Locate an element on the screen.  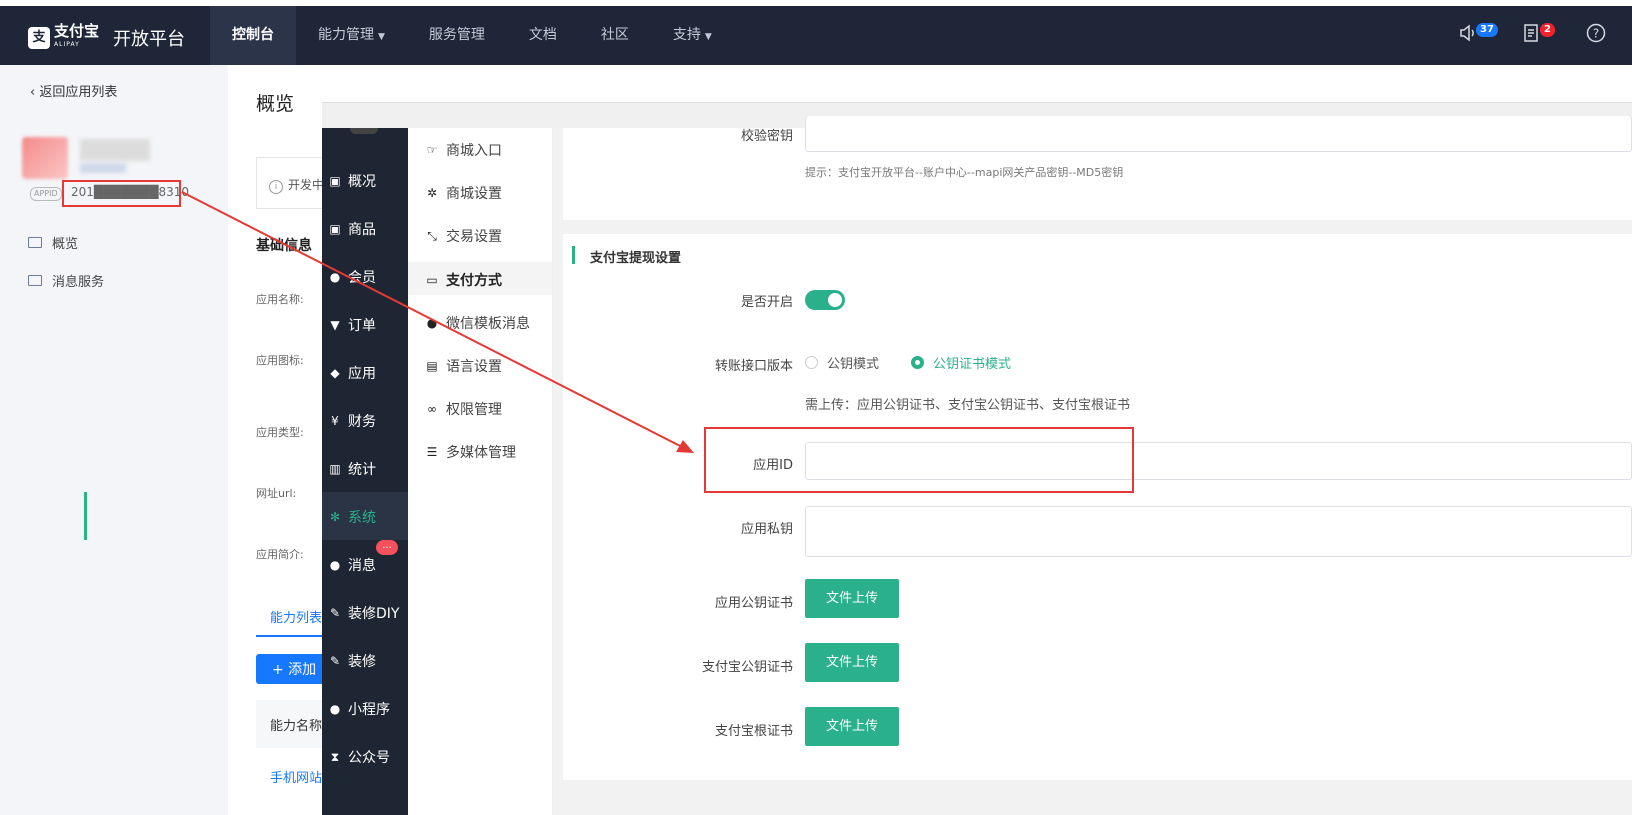
annotation-arrow-overlay is located at coordinates (437, 322).